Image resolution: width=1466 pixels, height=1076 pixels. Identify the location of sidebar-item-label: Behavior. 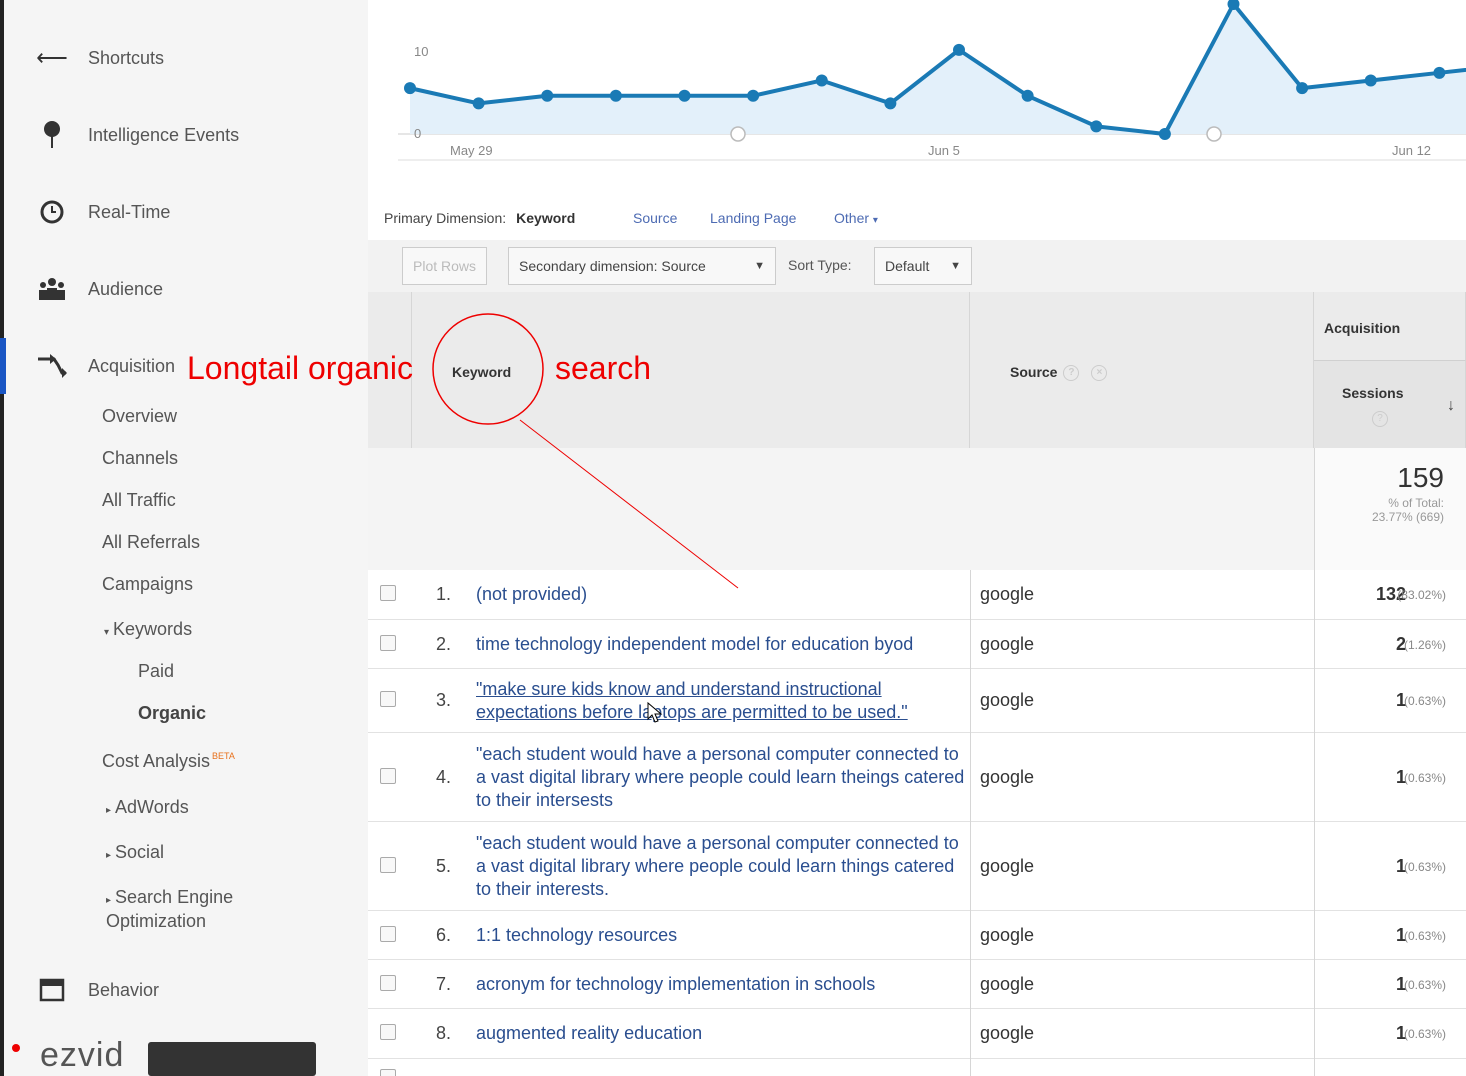
(124, 989).